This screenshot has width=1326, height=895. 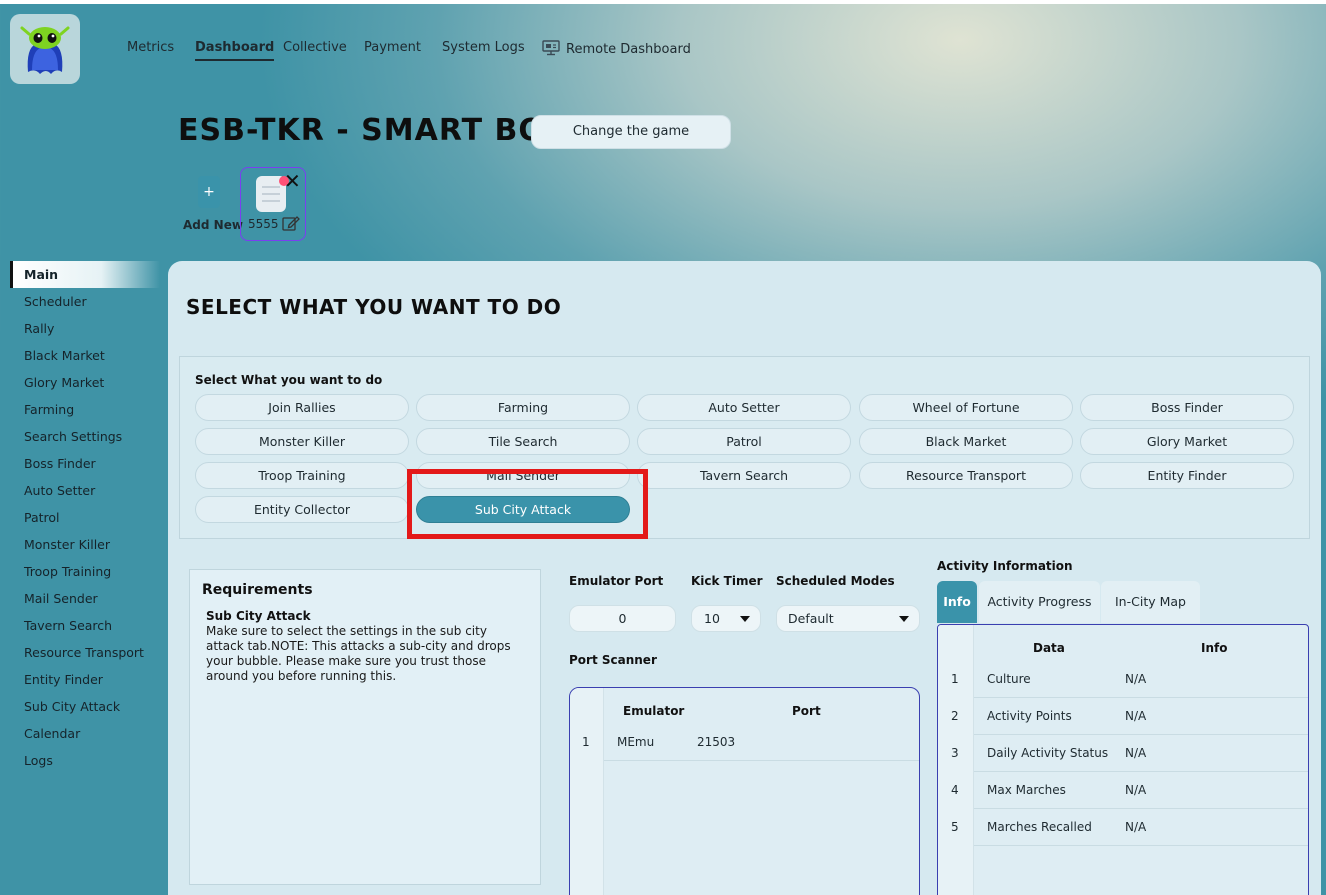 What do you see at coordinates (1187, 441) in the screenshot?
I see `option-glory-market: Glory Market` at bounding box center [1187, 441].